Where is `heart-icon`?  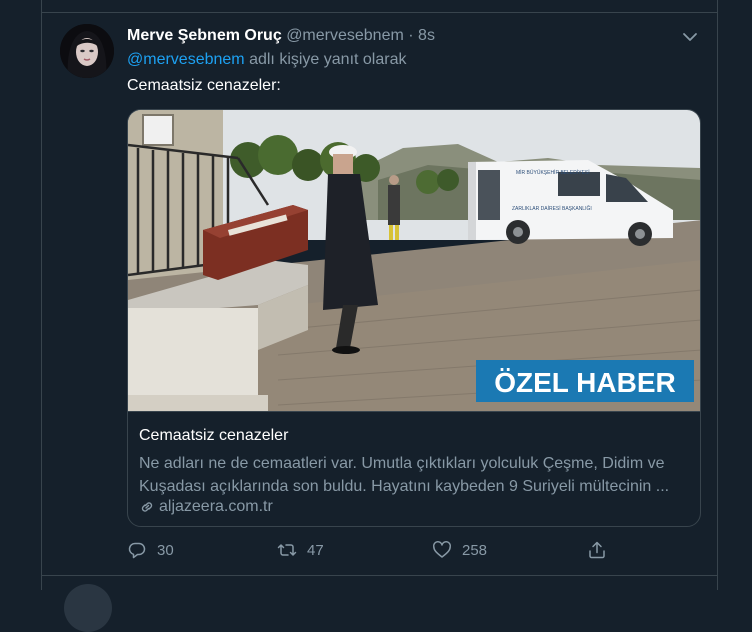 heart-icon is located at coordinates (442, 549).